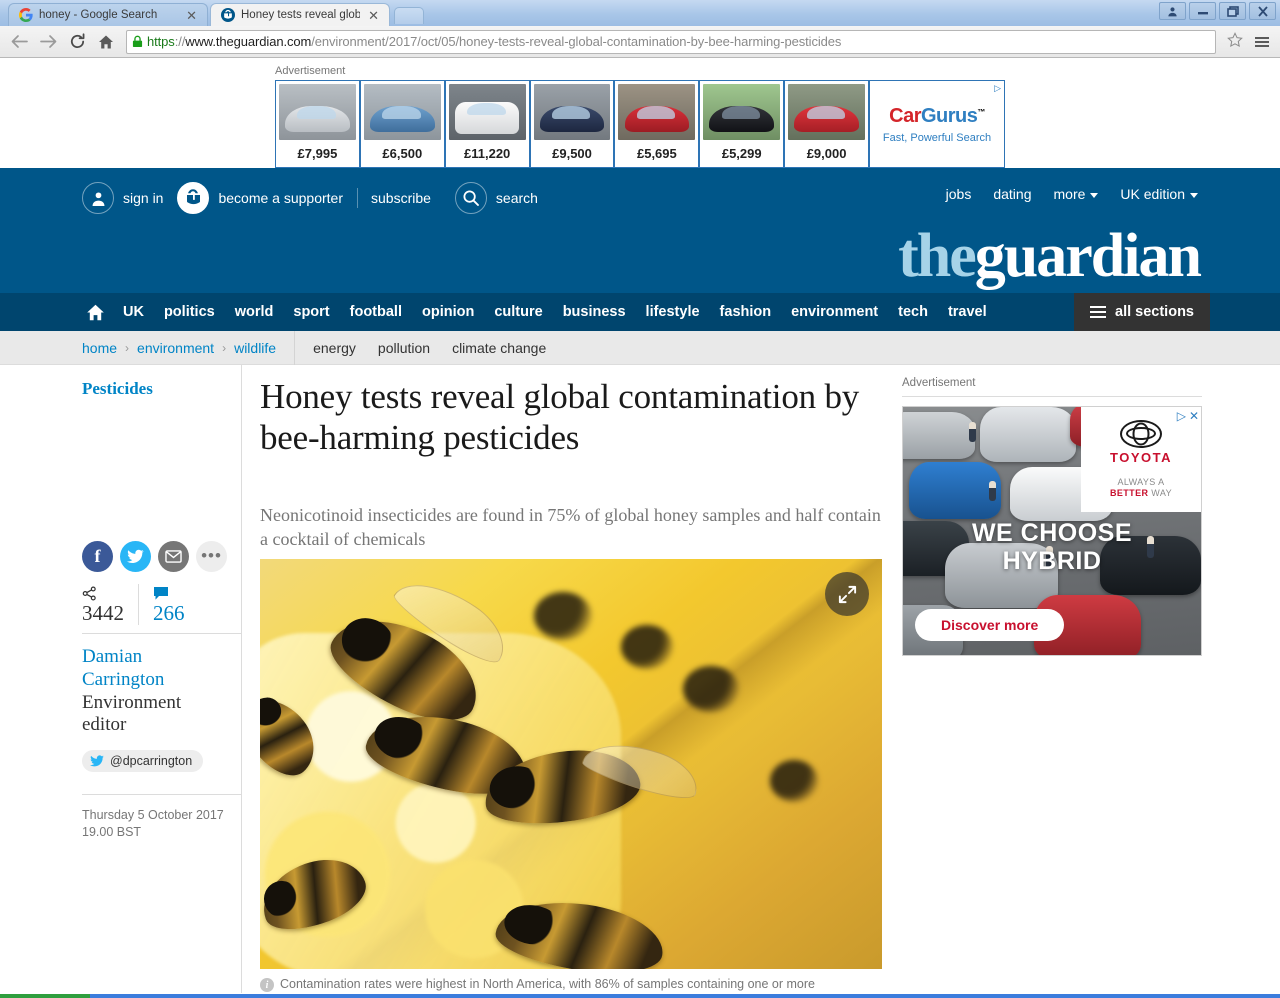 The image size is (1280, 998). Describe the element at coordinates (1159, 194) in the screenshot. I see `header-edition-picker: UK edition` at that location.